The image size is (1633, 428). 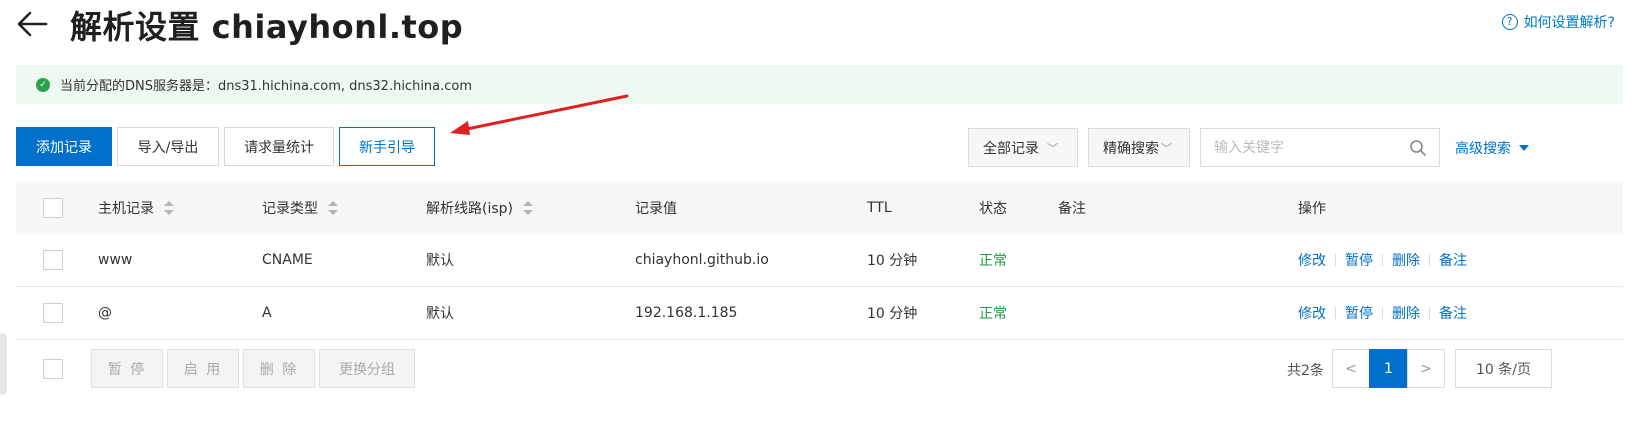 What do you see at coordinates (1388, 368) in the screenshot?
I see `page-1-button: 1` at bounding box center [1388, 368].